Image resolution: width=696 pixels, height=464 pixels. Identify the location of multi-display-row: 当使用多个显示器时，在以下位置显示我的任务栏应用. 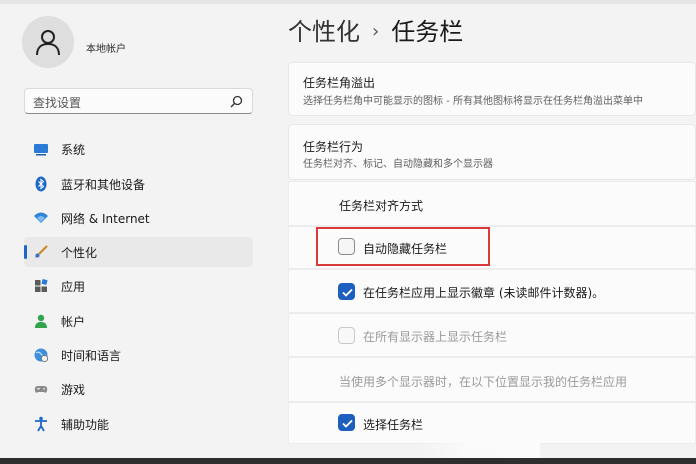
(492, 379).